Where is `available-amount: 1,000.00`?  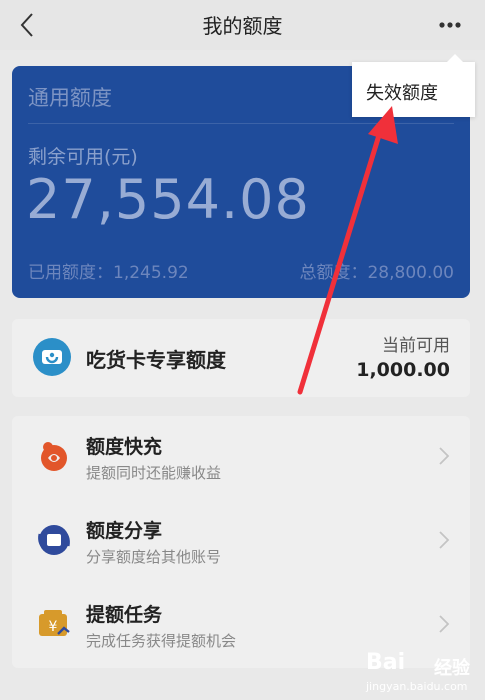 available-amount: 1,000.00 is located at coordinates (403, 370).